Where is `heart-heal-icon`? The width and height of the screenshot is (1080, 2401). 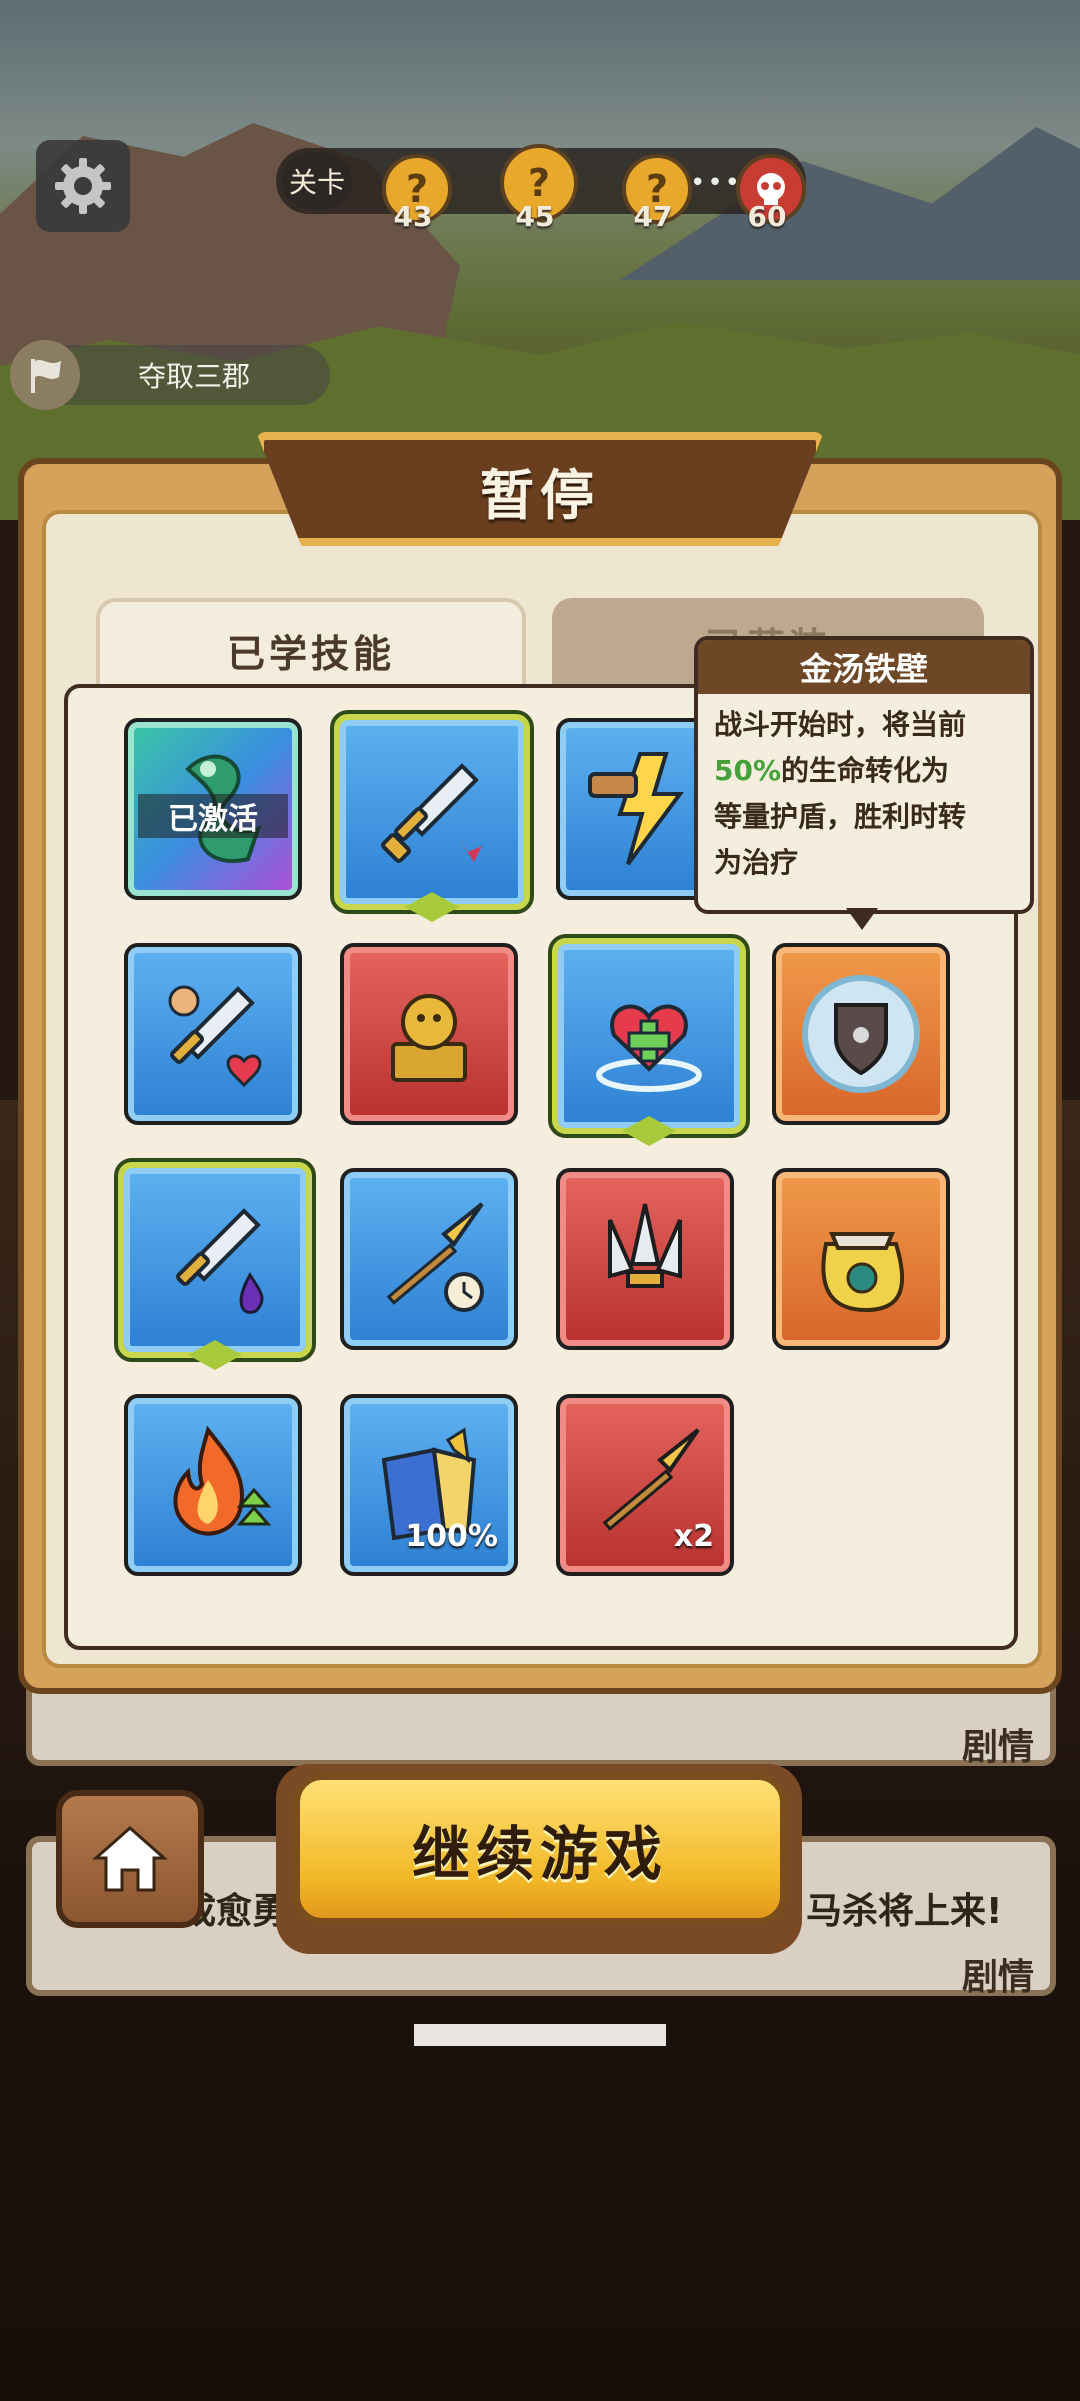 heart-heal-icon is located at coordinates (649, 1048).